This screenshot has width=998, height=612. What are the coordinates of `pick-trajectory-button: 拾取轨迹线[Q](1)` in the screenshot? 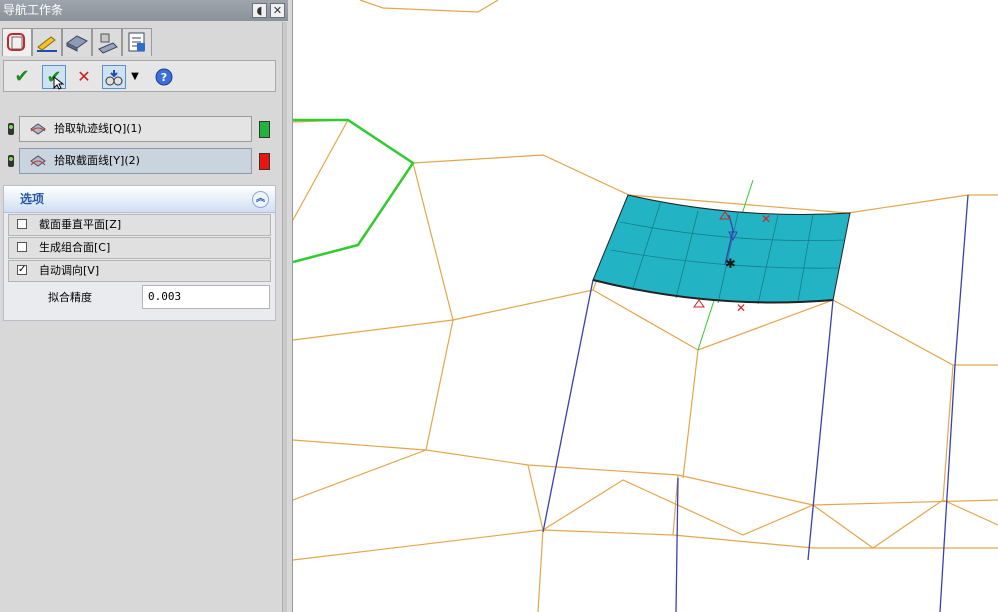 It's located at (135, 129).